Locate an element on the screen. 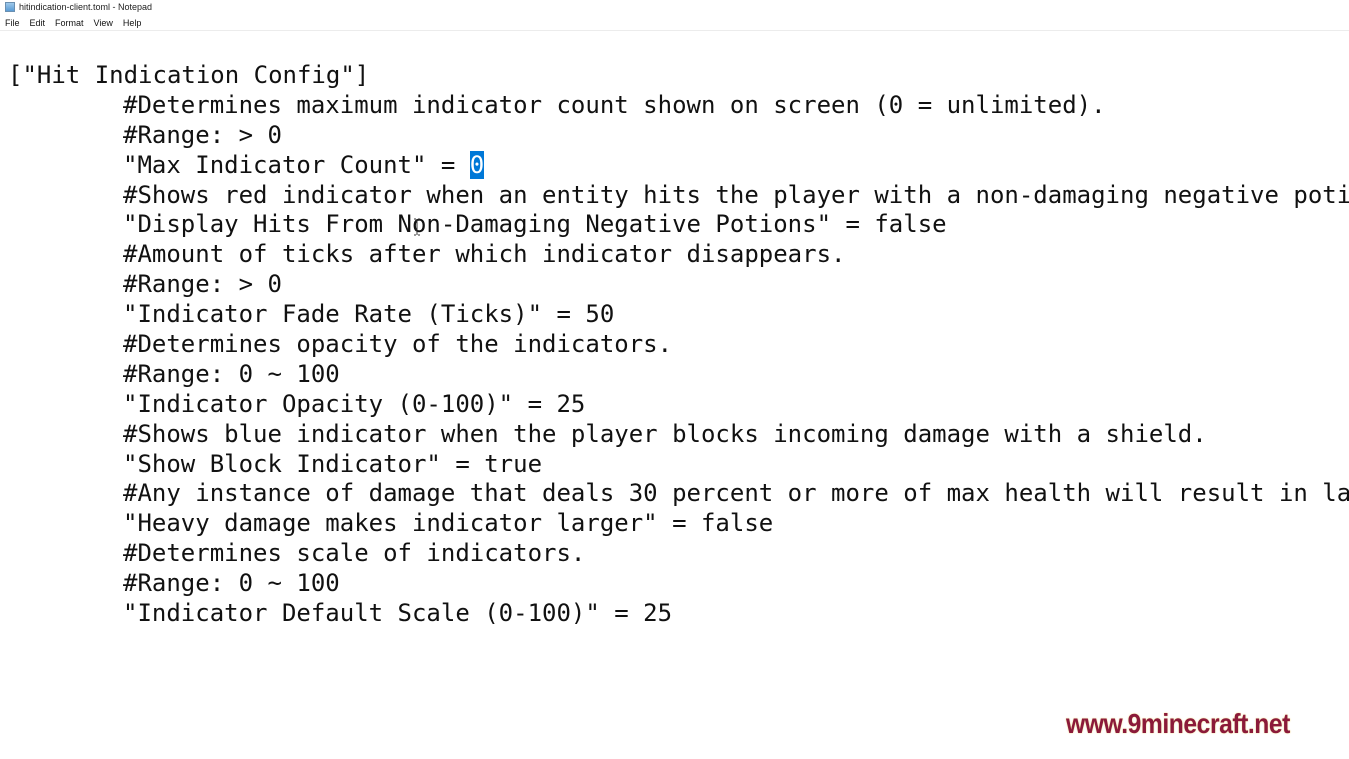 The width and height of the screenshot is (1349, 759). text-line: #Determines opacity of the indicators. is located at coordinates (678, 345).